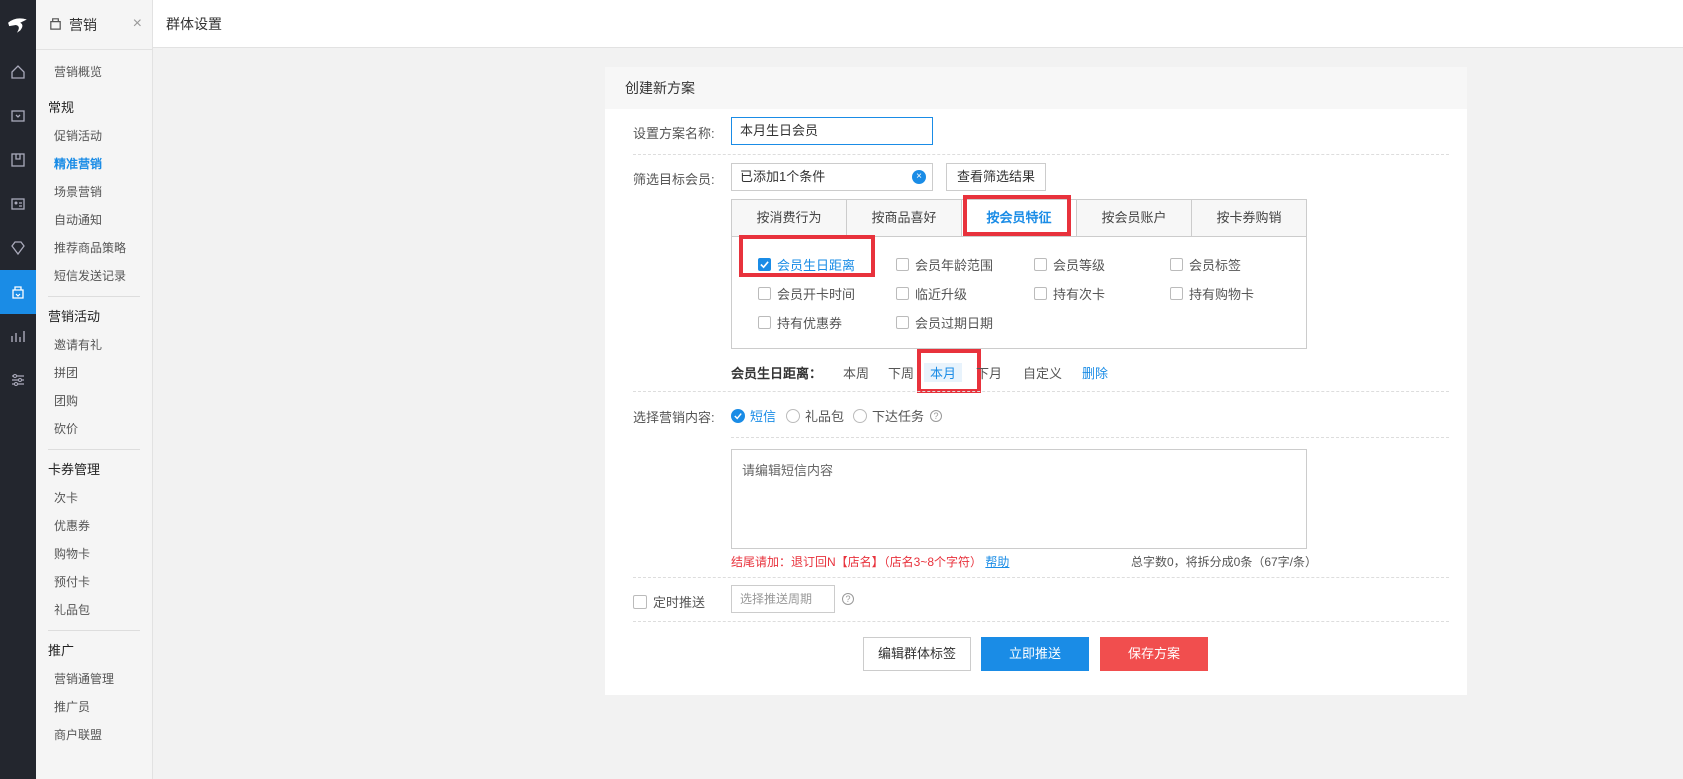 The height and width of the screenshot is (779, 1683). Describe the element at coordinates (783, 599) in the screenshot. I see `schedule-cycle-input: 选择推送周期` at that location.